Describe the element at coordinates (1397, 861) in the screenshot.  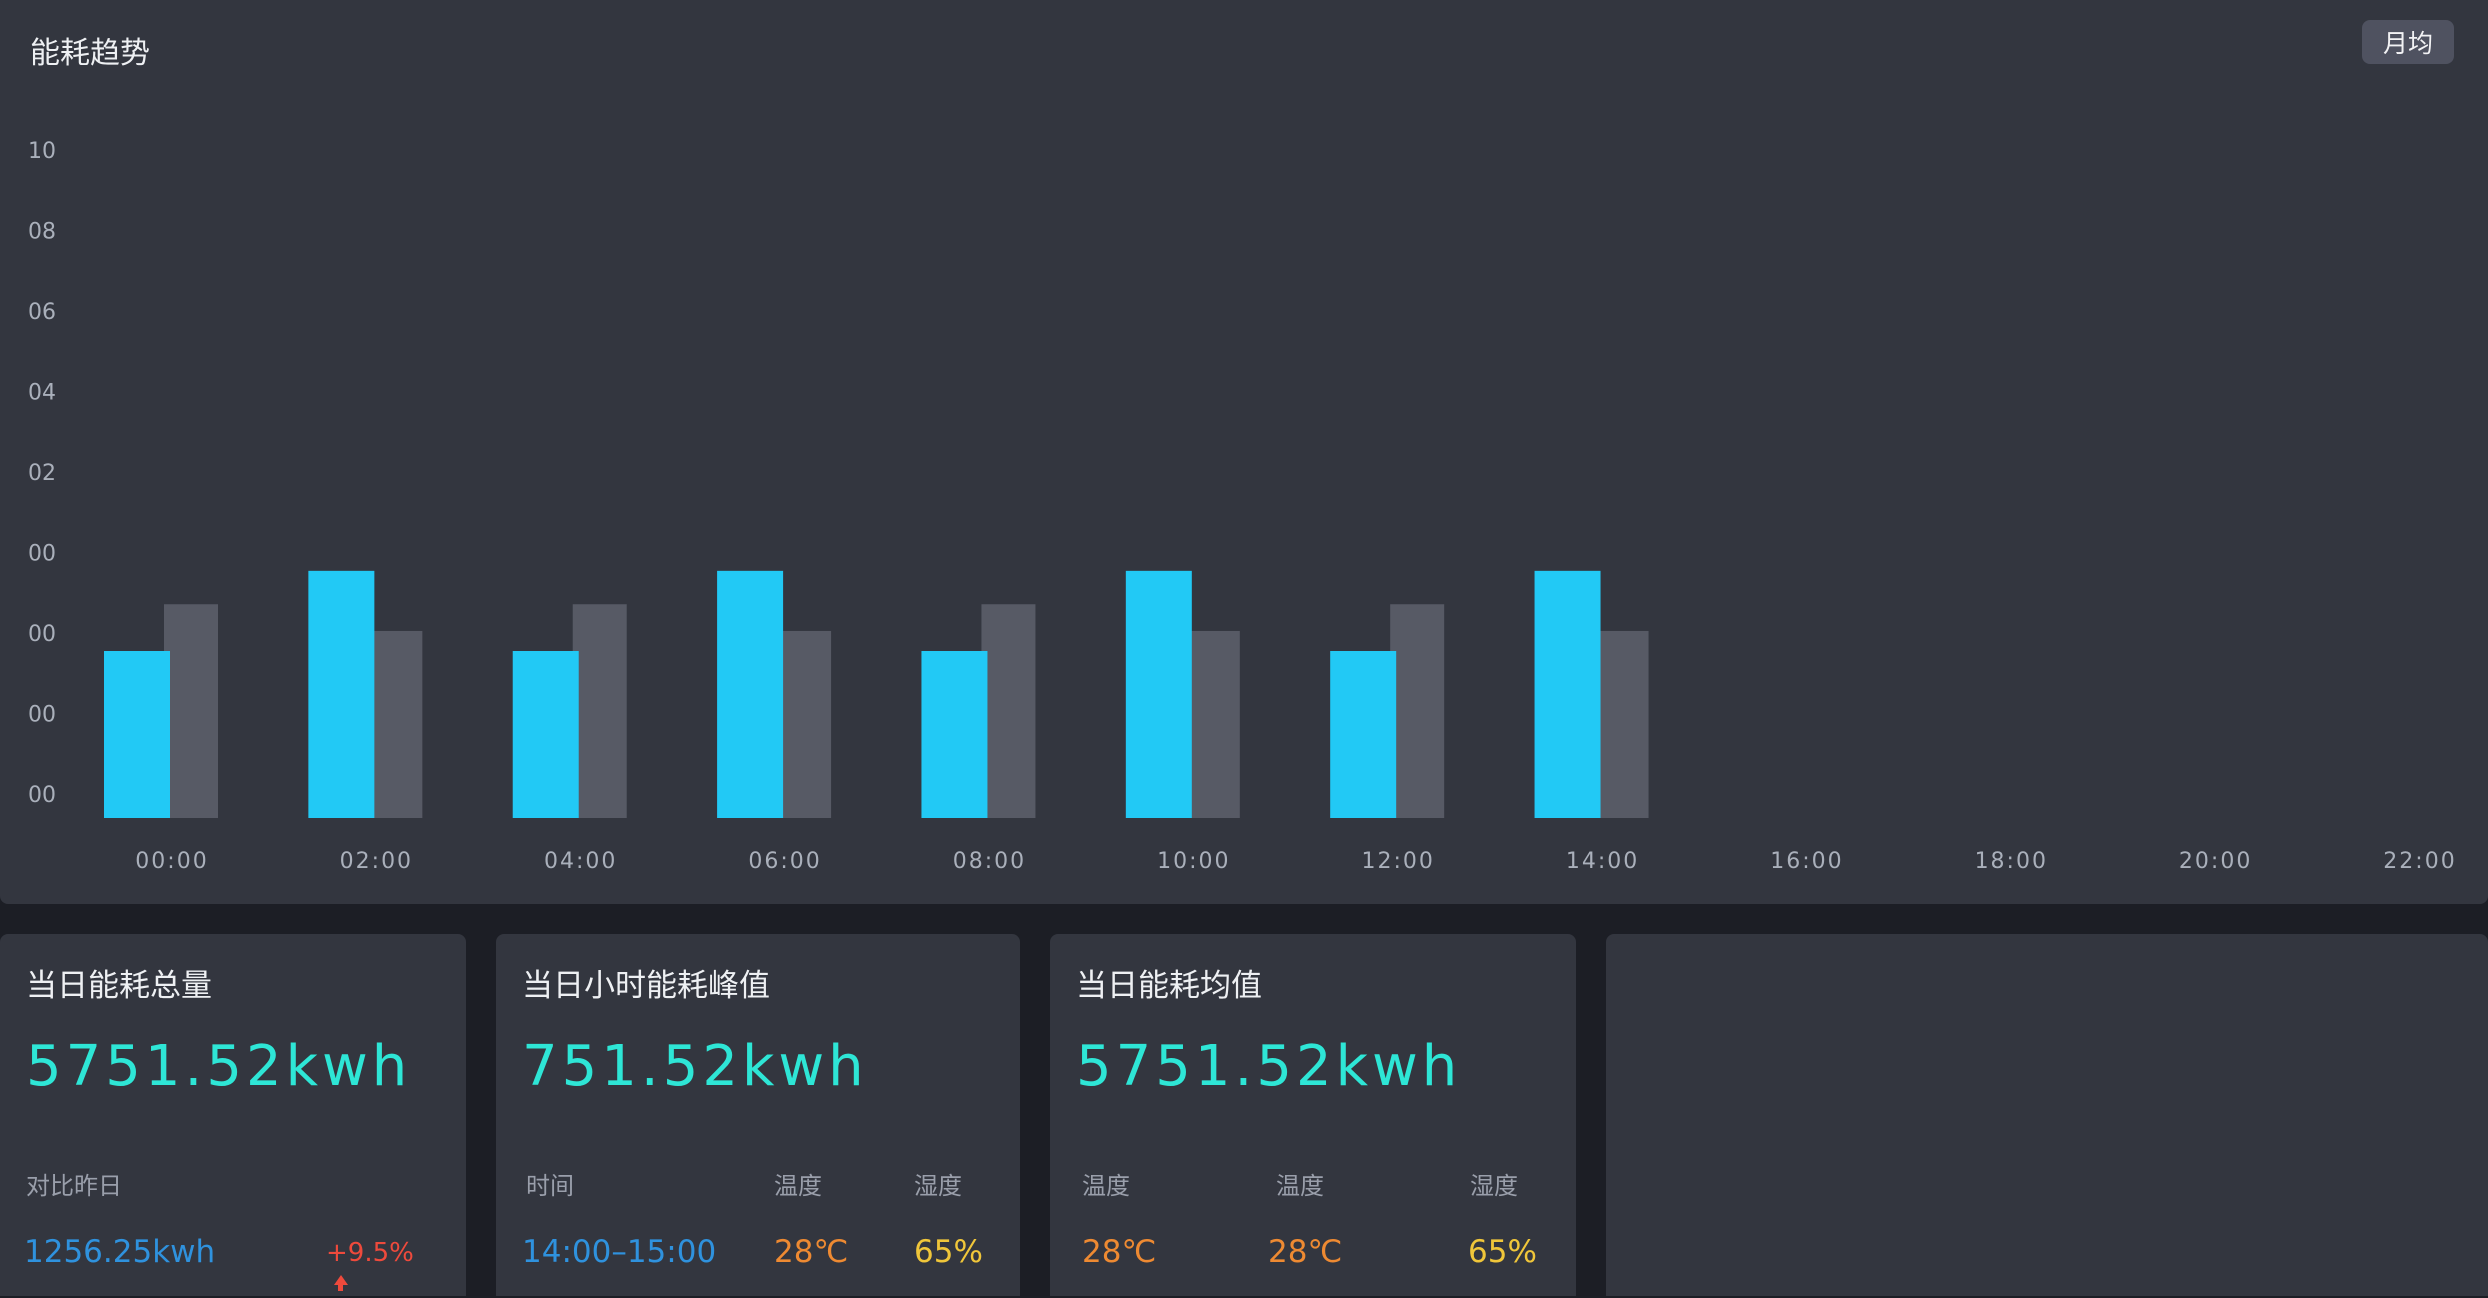
I see `x-tick-label: 12:00` at that location.